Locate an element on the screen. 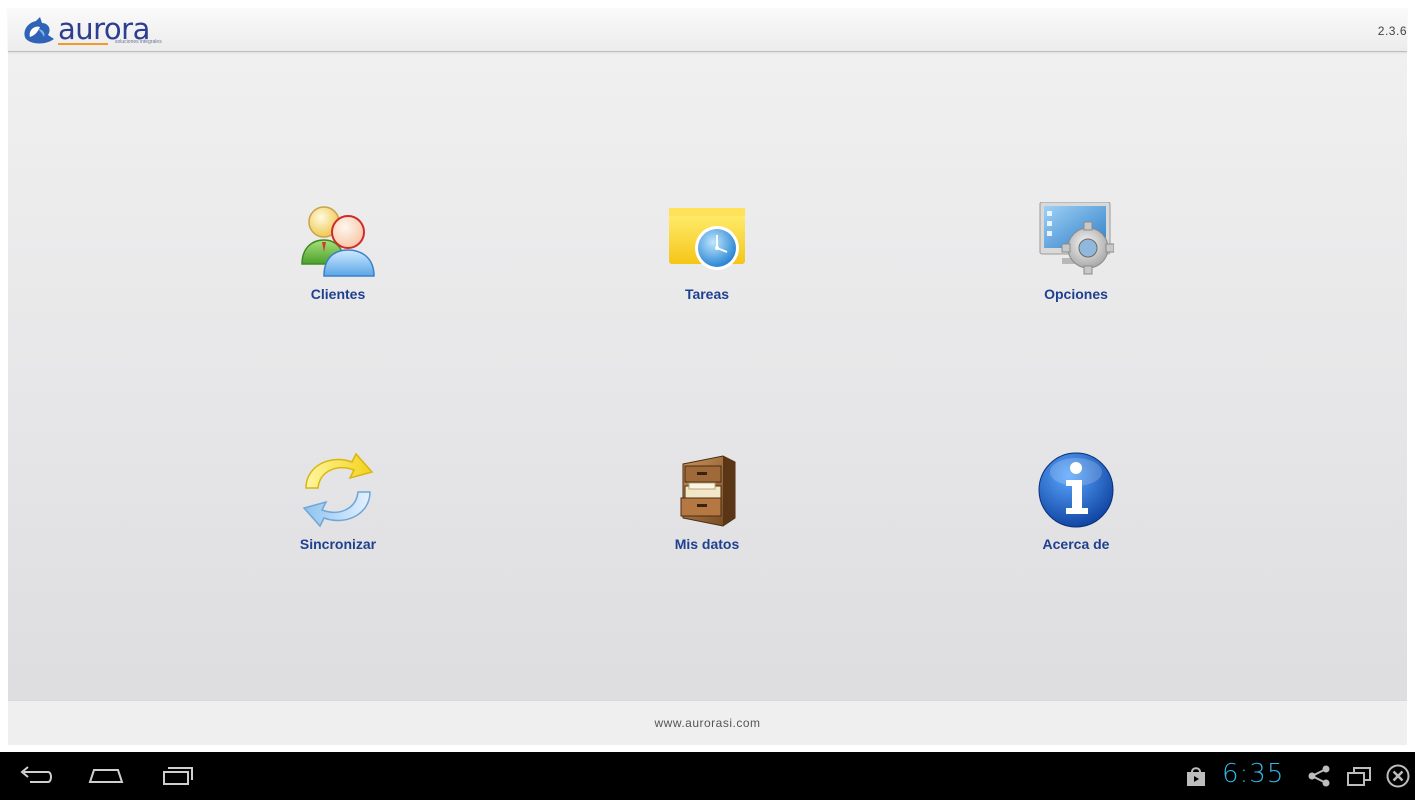 The height and width of the screenshot is (800, 1415). logo-underline is located at coordinates (83, 44).